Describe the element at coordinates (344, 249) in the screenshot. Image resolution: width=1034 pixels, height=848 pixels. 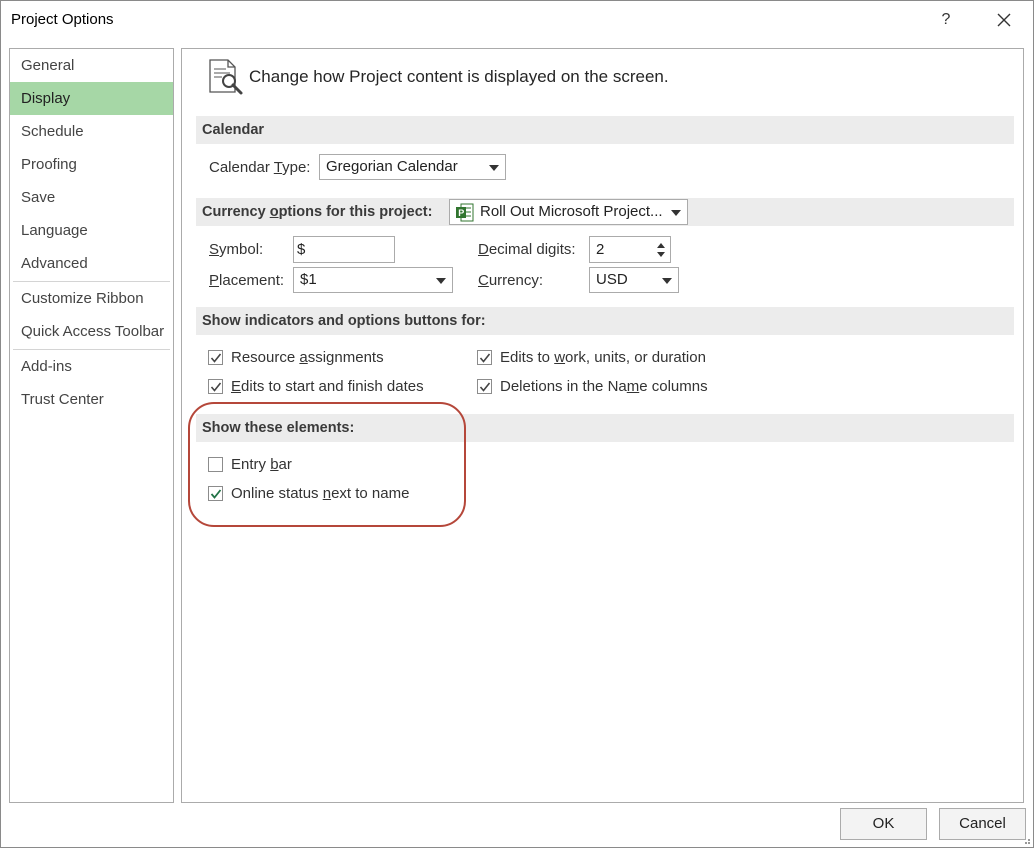
I see `symbol-input: $` at that location.